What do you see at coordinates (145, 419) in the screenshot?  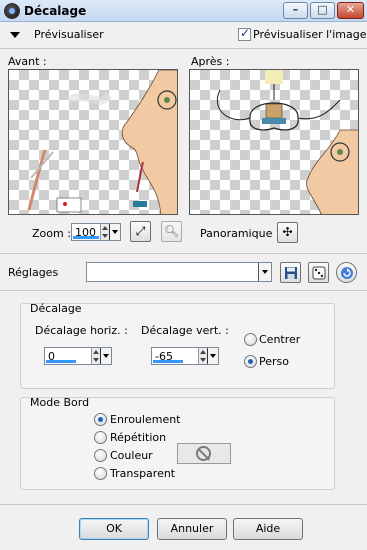 I see `wrap-label: Enroulement` at bounding box center [145, 419].